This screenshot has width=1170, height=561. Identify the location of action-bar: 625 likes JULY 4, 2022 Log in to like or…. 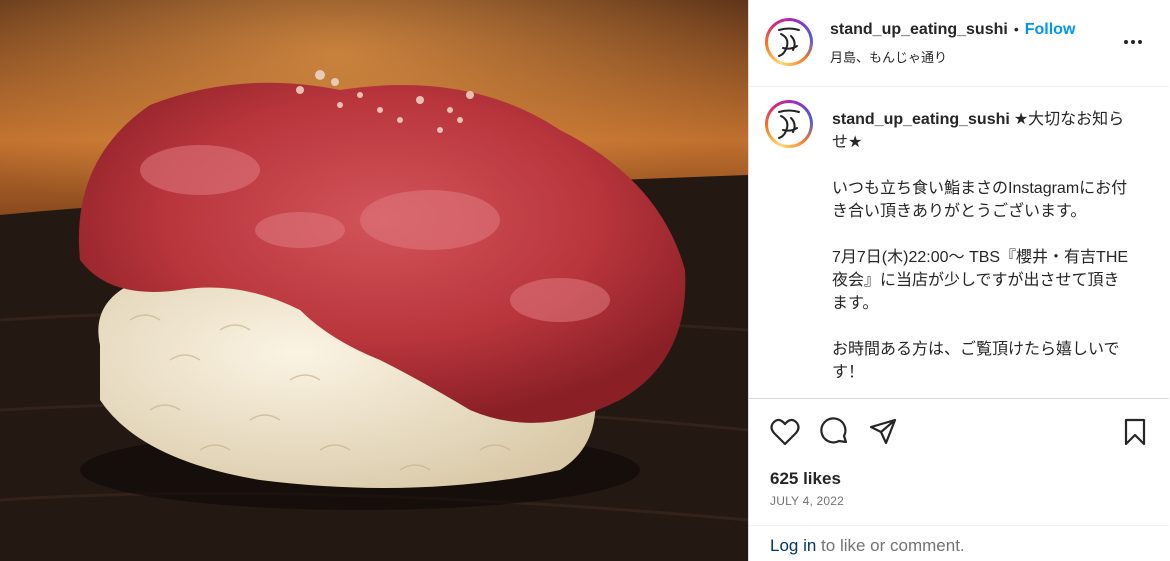
(959, 479).